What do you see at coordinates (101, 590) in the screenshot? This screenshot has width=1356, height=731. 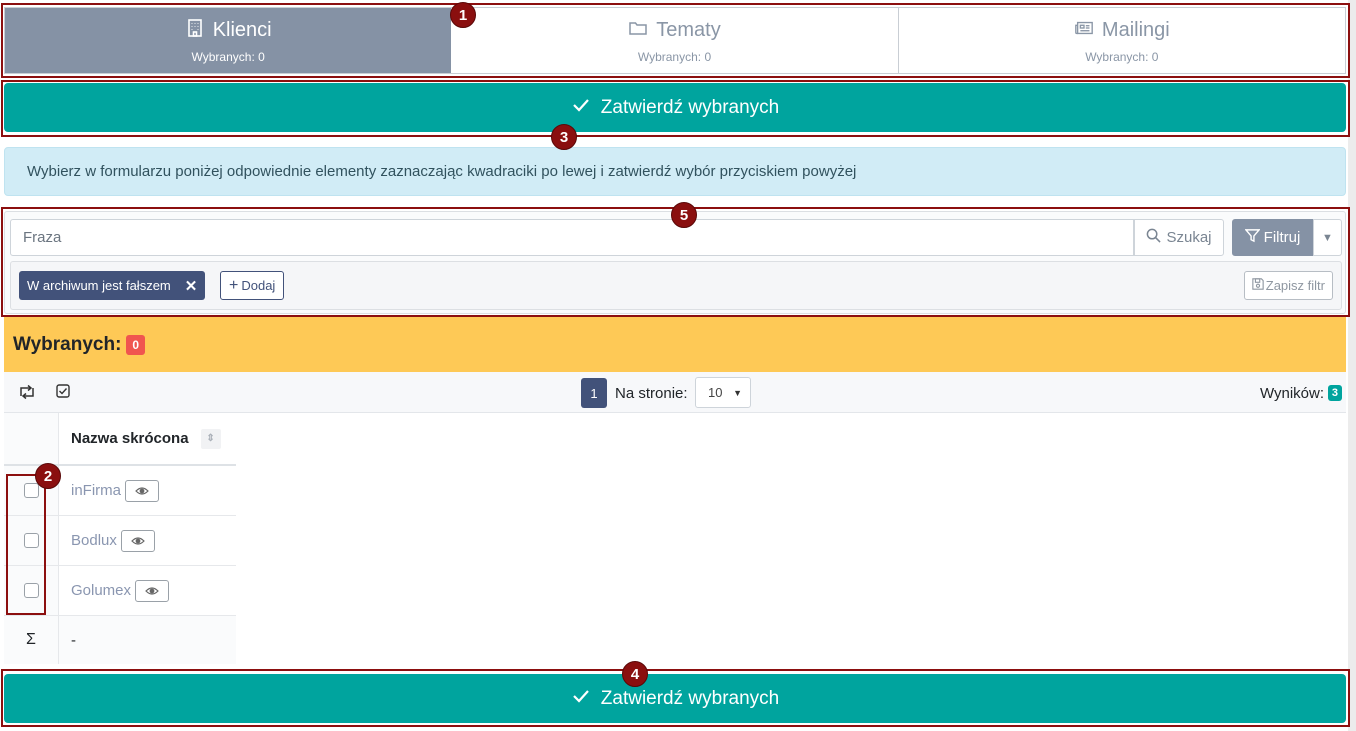 I see `row-name-link: Golumex` at bounding box center [101, 590].